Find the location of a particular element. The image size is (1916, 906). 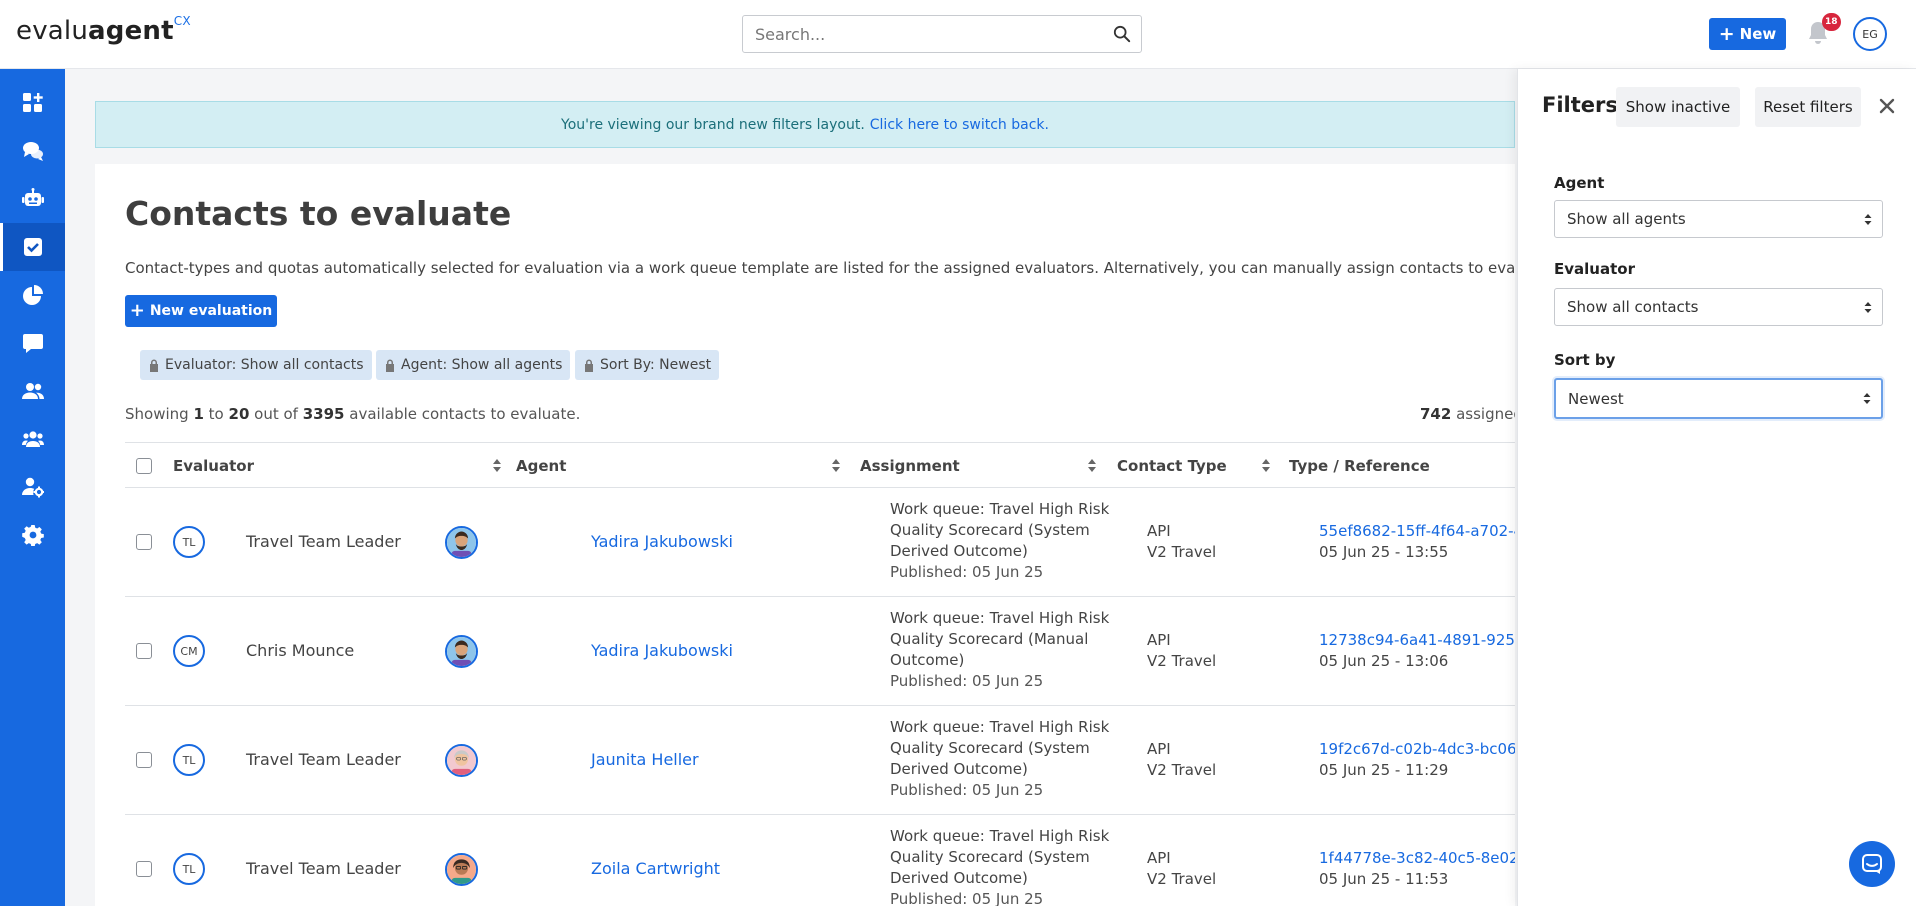

sidebar-item-teams is located at coordinates (32, 439).